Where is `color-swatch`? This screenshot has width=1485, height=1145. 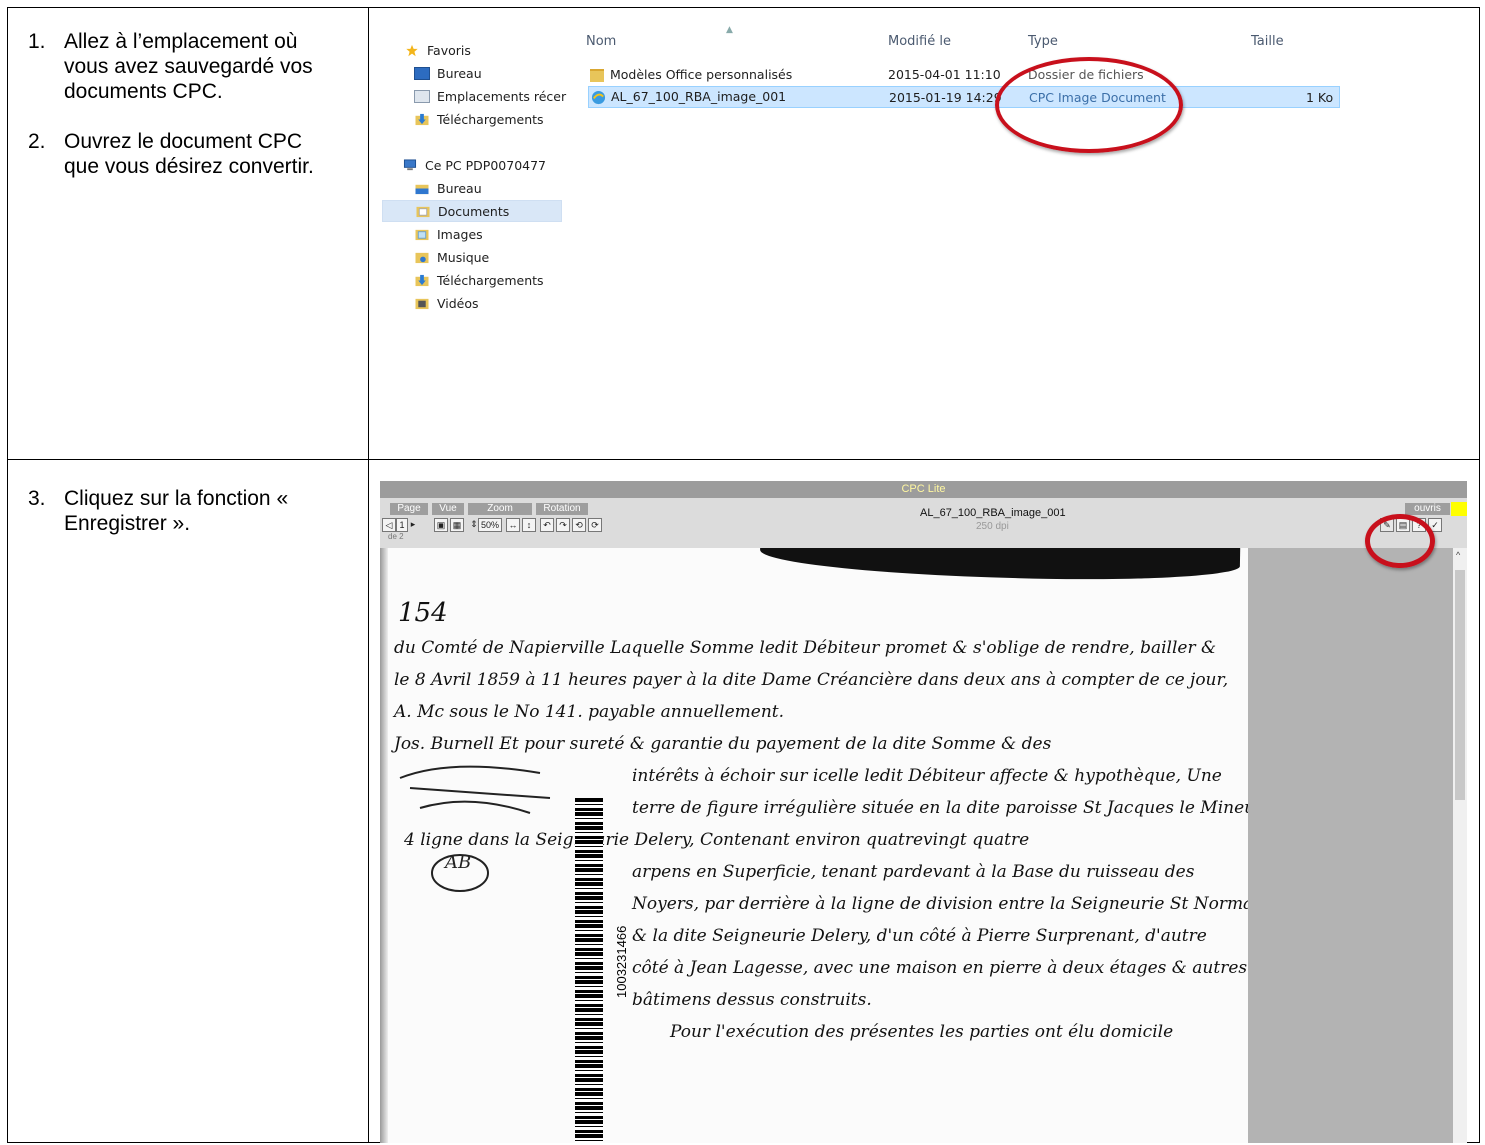
color-swatch is located at coordinates (1459, 509).